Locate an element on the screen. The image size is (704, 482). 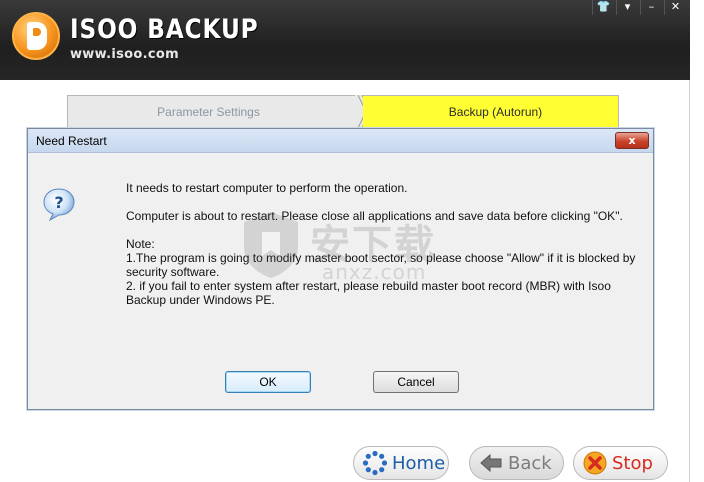
back-label: Back is located at coordinates (530, 463).